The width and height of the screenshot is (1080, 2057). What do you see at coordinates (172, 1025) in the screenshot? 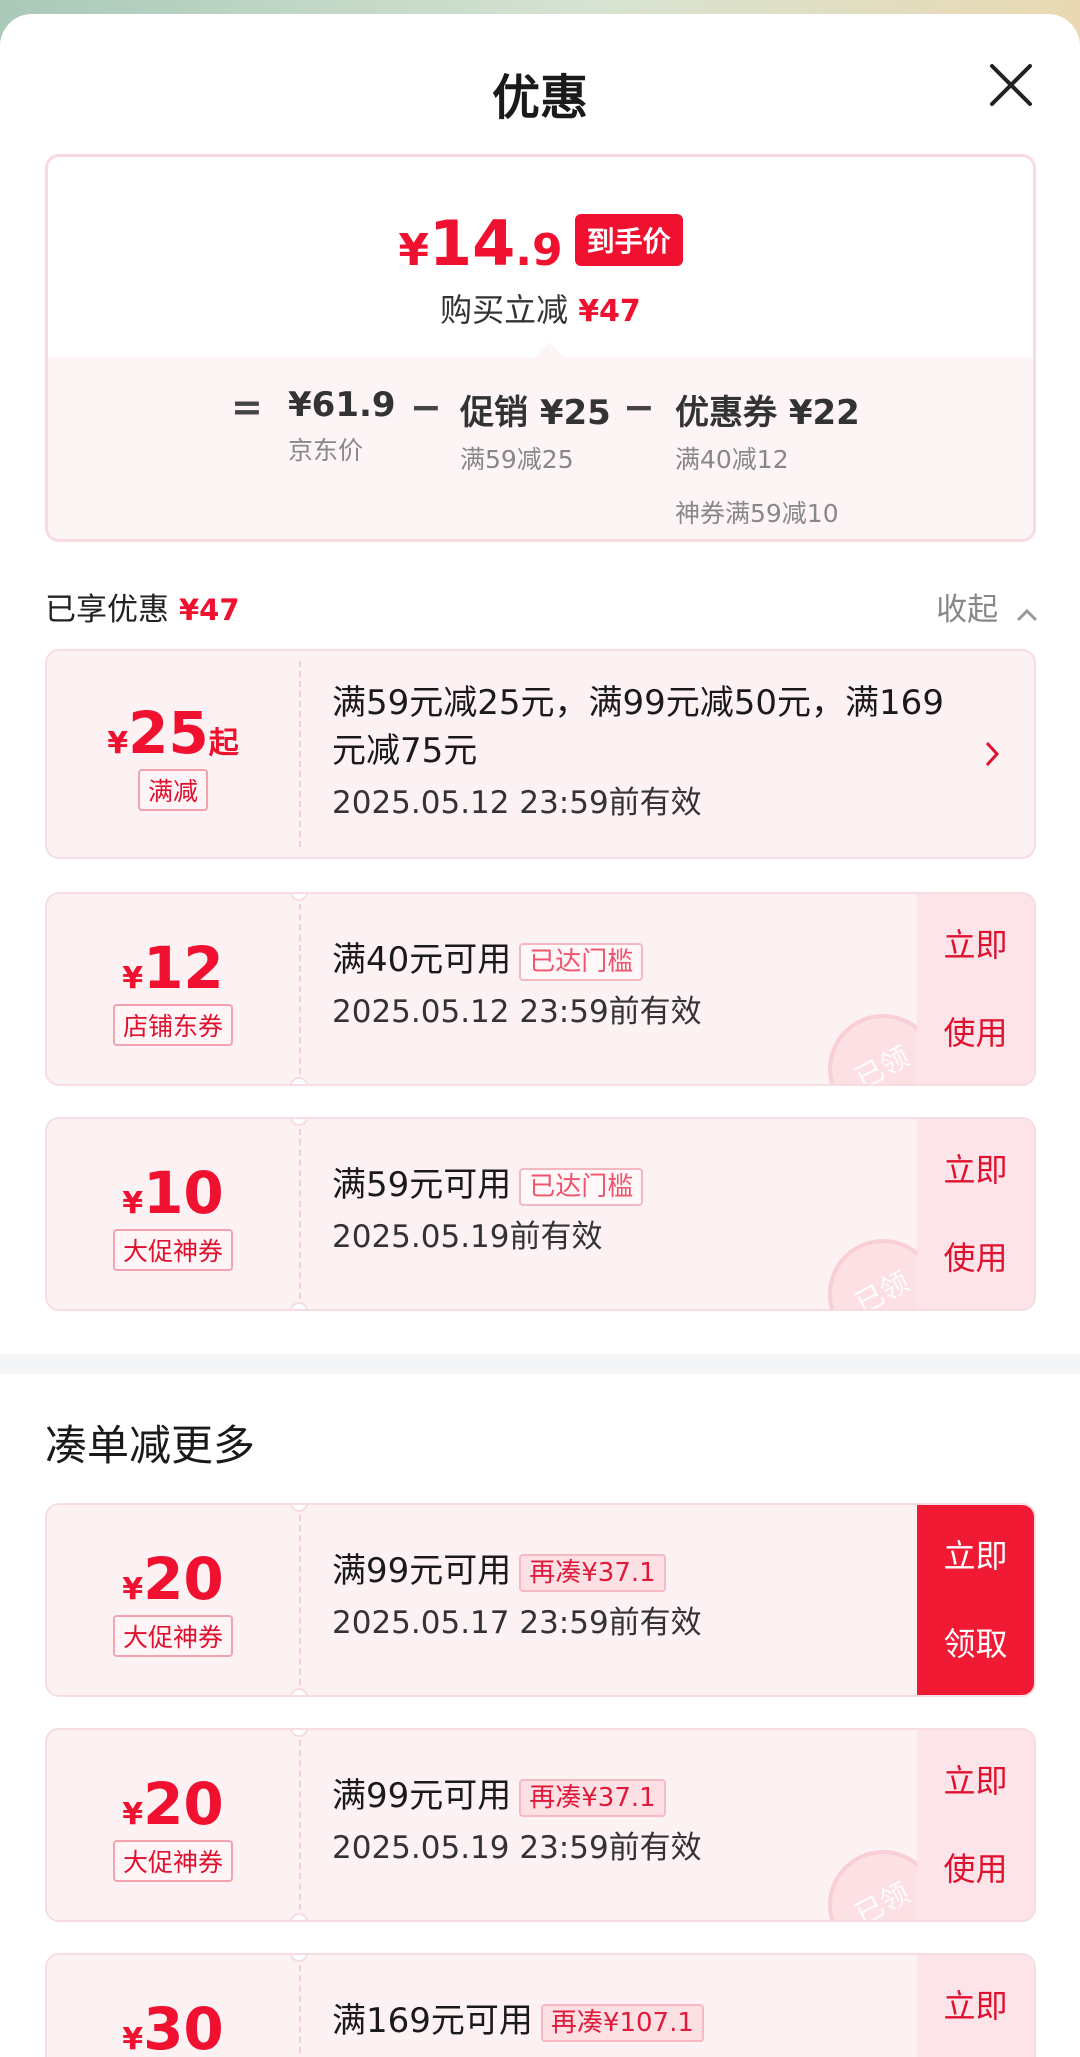
I see `coupon-type-tag: 店铺东券` at bounding box center [172, 1025].